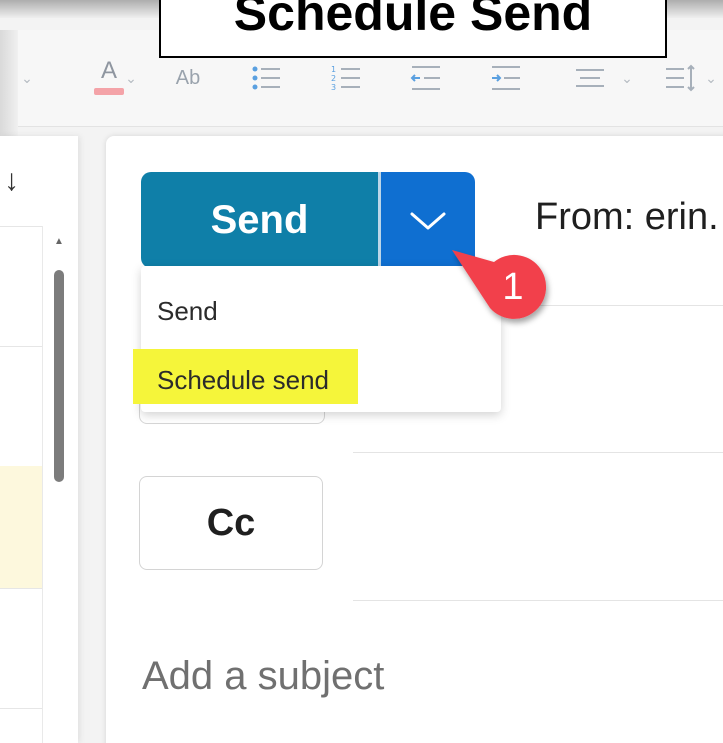 Image resolution: width=723 pixels, height=743 pixels. What do you see at coordinates (413, 20) in the screenshot?
I see `caption-title: Schedule Send` at bounding box center [413, 20].